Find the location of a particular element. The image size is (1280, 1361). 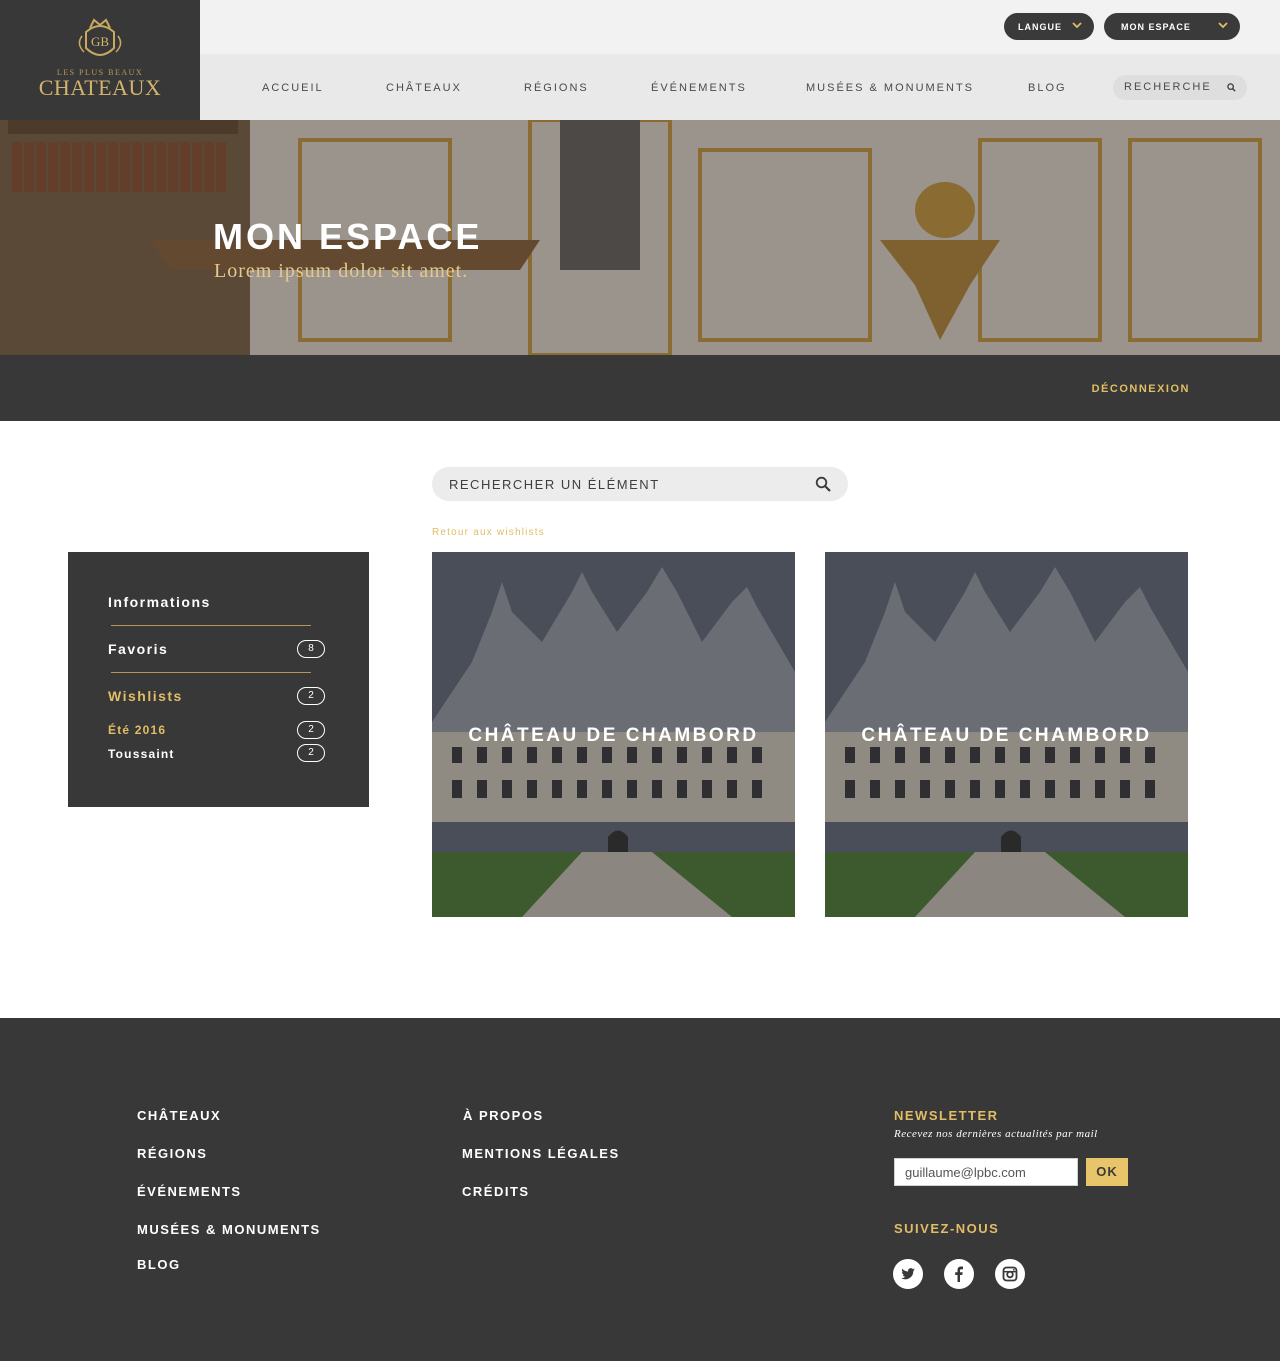

footer-link-a-propos: À PROPOS is located at coordinates (503, 1115).